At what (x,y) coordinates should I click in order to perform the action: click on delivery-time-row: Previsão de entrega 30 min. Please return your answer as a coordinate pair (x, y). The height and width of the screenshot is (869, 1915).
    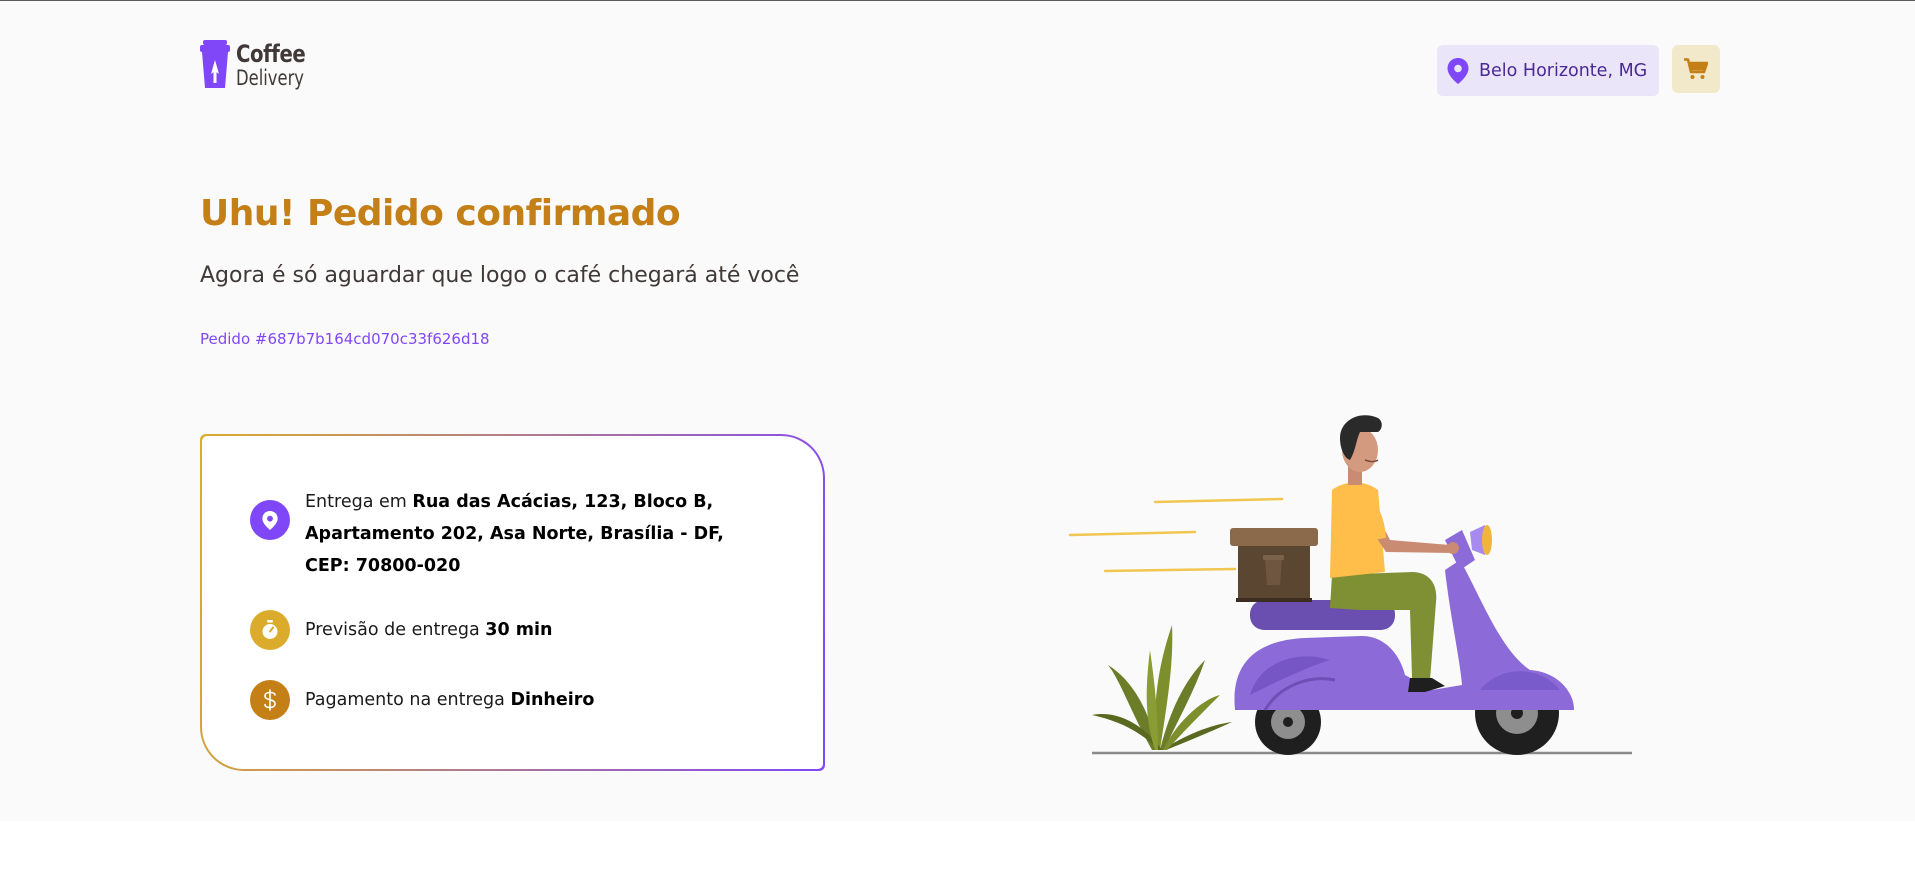
    Looking at the image, I should click on (401, 630).